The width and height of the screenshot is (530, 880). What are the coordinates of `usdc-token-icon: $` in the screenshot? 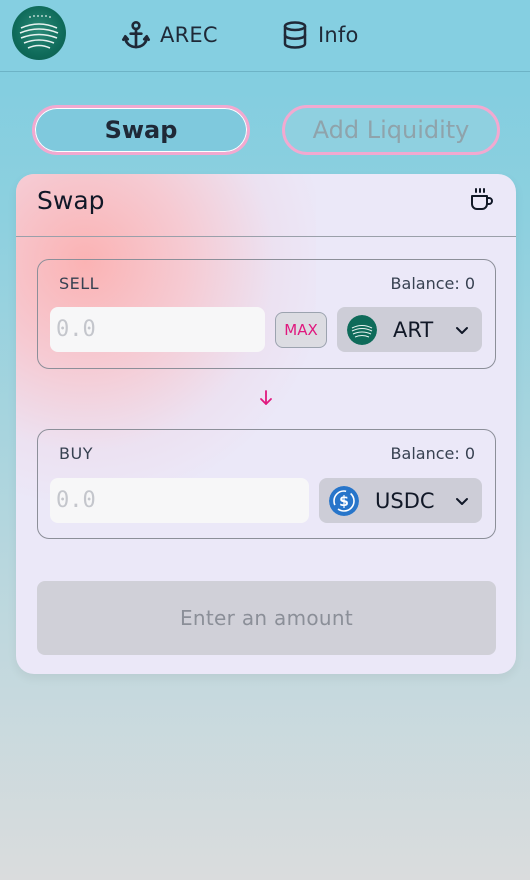 It's located at (344, 500).